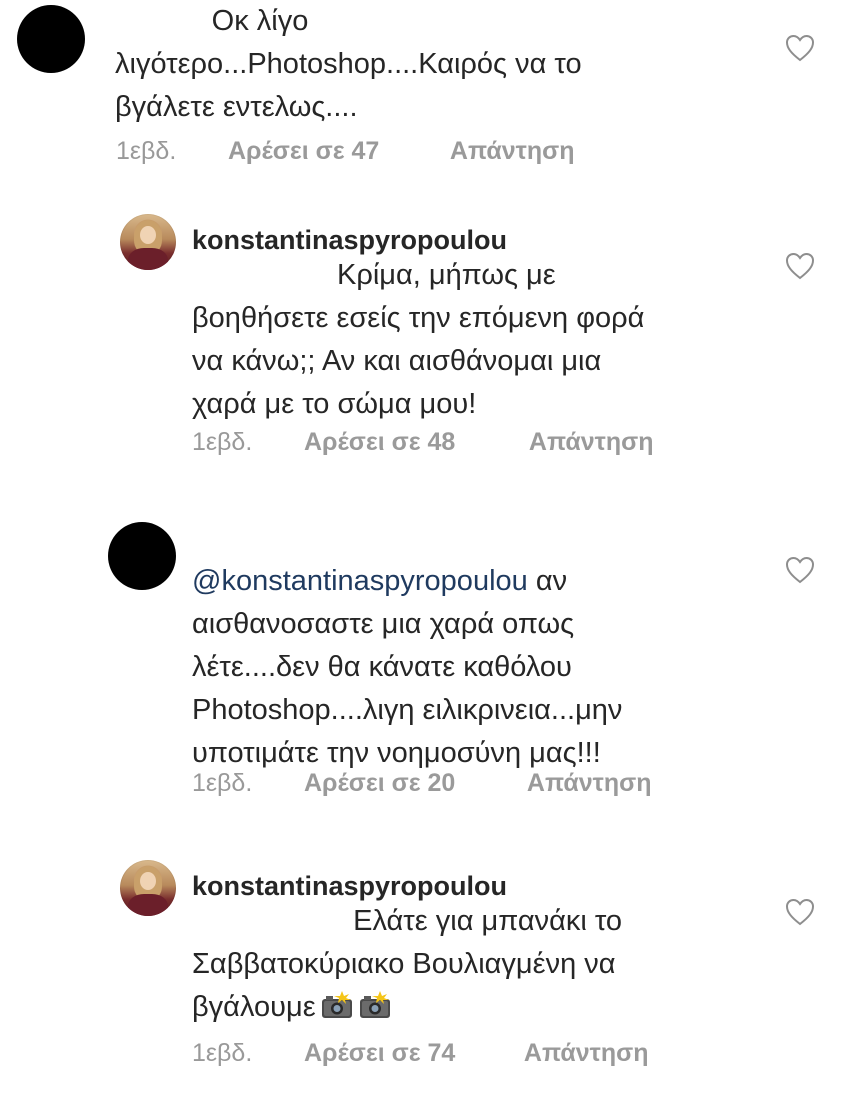 This screenshot has height=1093, width=865. I want to click on likes-count: Αρέσει σε 74, so click(410, 1053).